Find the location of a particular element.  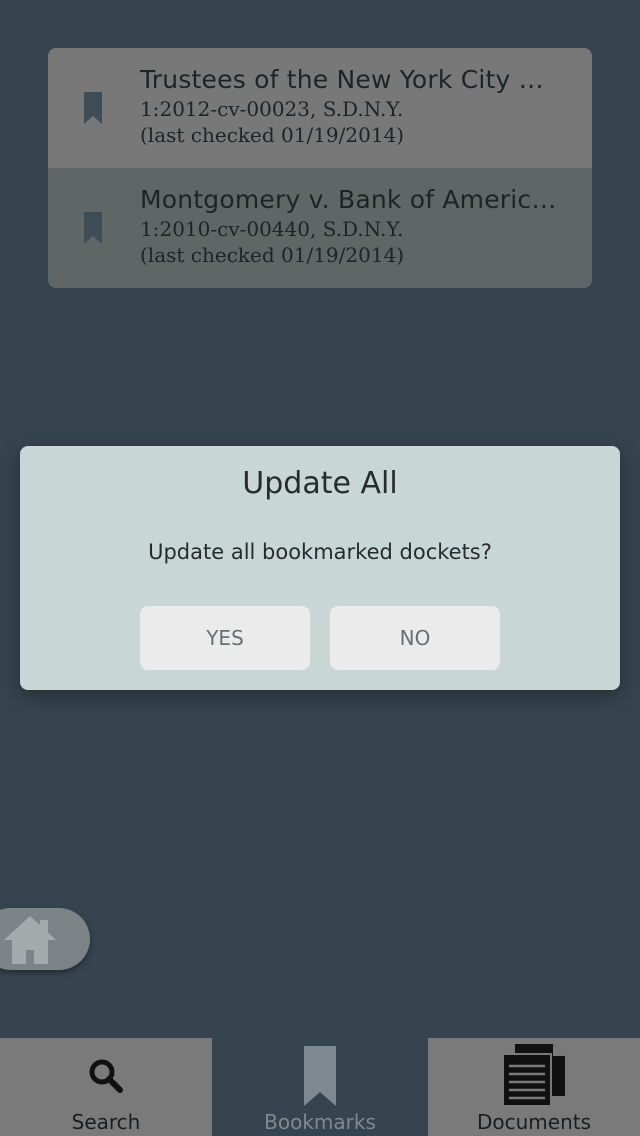

dialog-message: Update all bookmarked dockets? is located at coordinates (320, 552).